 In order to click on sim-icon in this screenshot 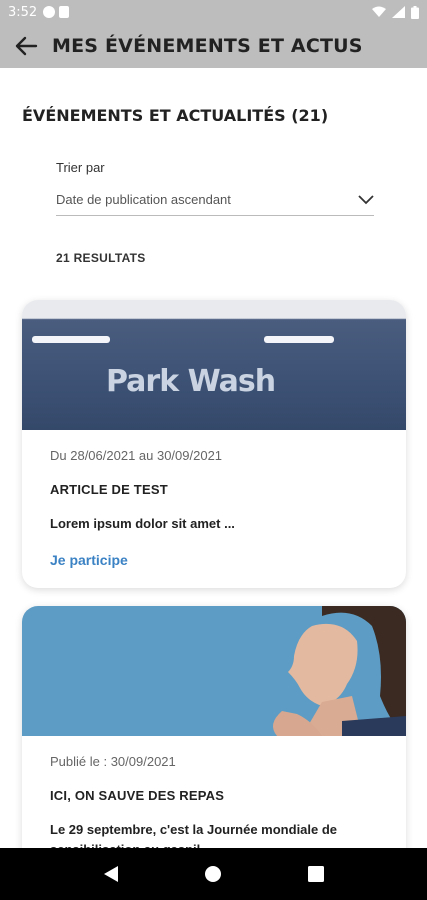, I will do `click(64, 12)`.